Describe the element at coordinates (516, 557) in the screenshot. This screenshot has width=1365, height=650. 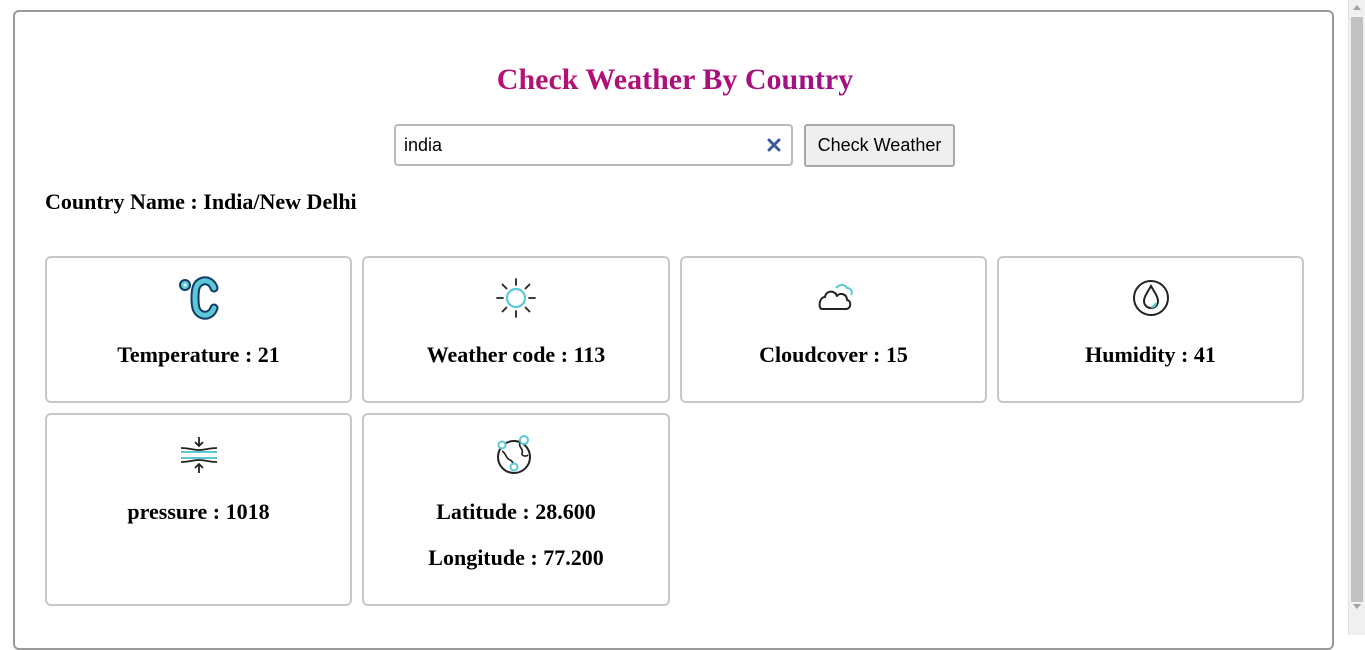
I see `longitude-label: Longitude : 77.200` at that location.